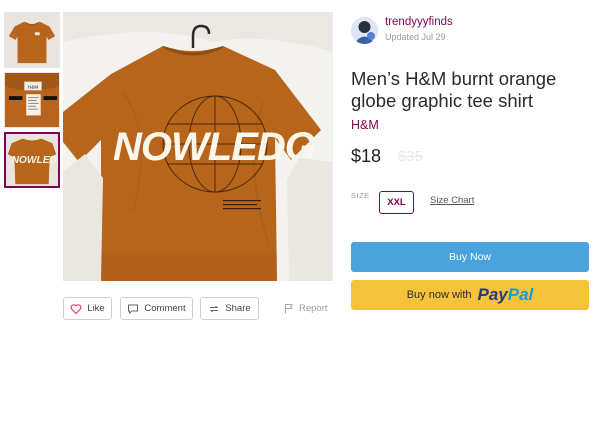  I want to click on like-label: Like, so click(96, 308).